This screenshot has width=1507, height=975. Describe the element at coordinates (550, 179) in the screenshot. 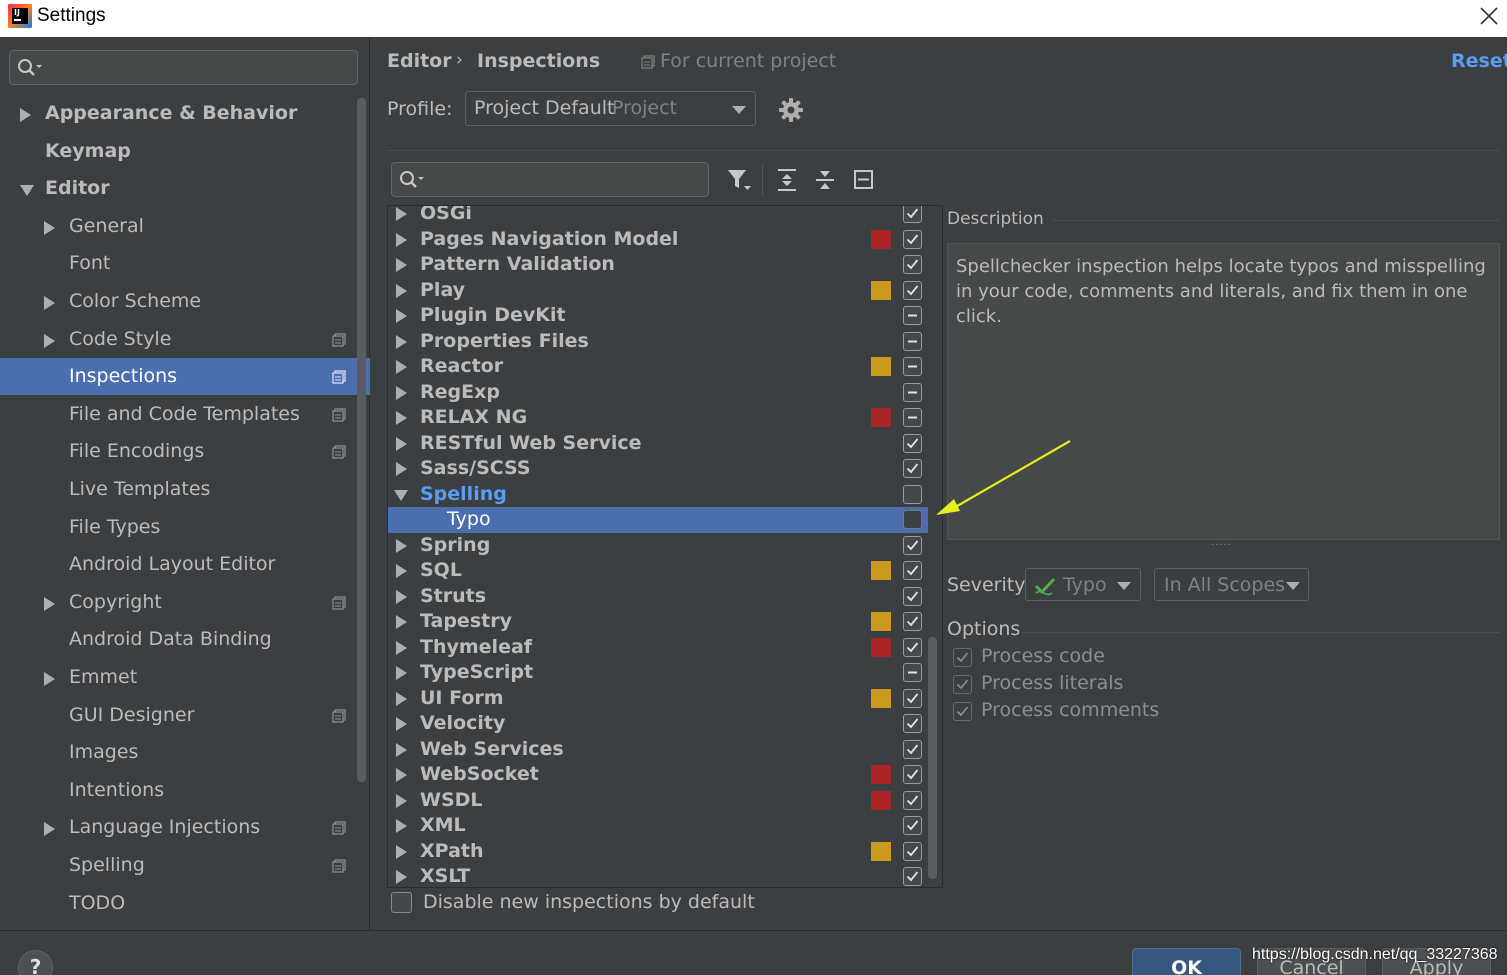

I see `inspections-search-input` at that location.